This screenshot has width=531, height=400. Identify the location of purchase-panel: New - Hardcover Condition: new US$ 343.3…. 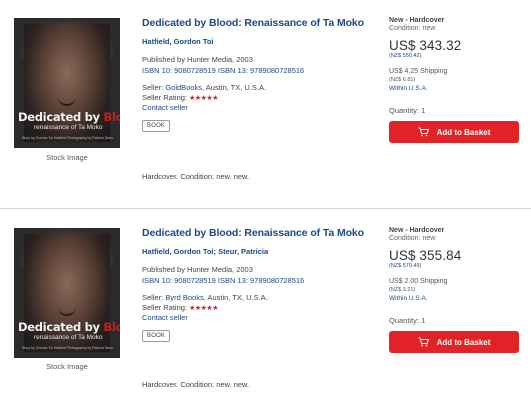
(454, 80).